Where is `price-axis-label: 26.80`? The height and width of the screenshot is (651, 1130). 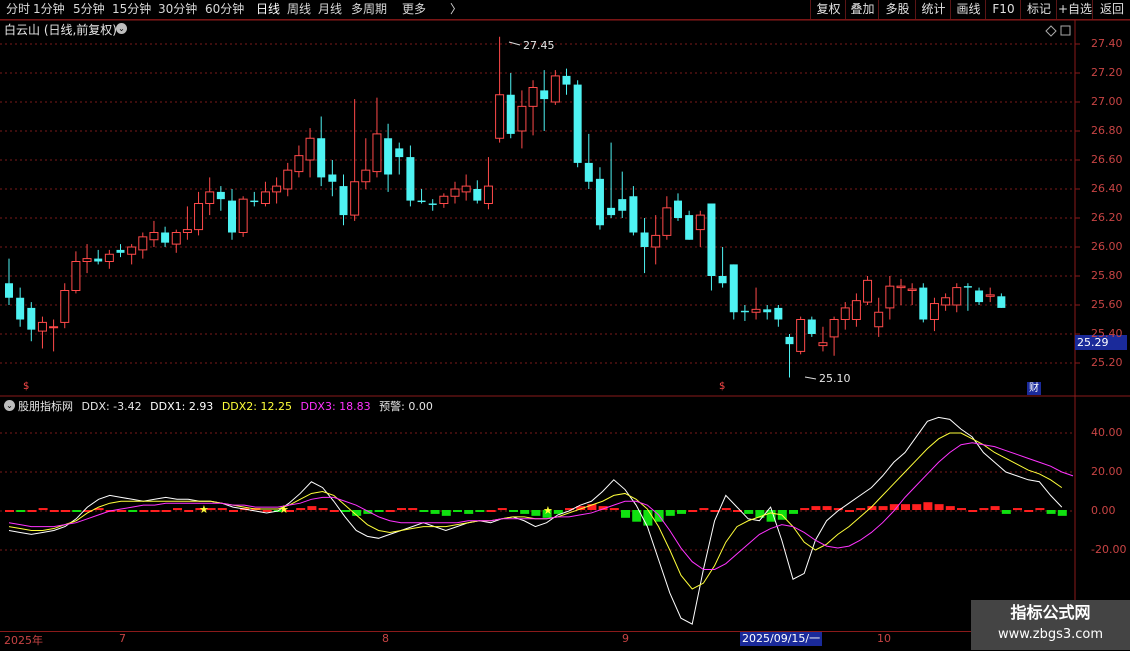 price-axis-label: 26.80 is located at coordinates (1107, 130).